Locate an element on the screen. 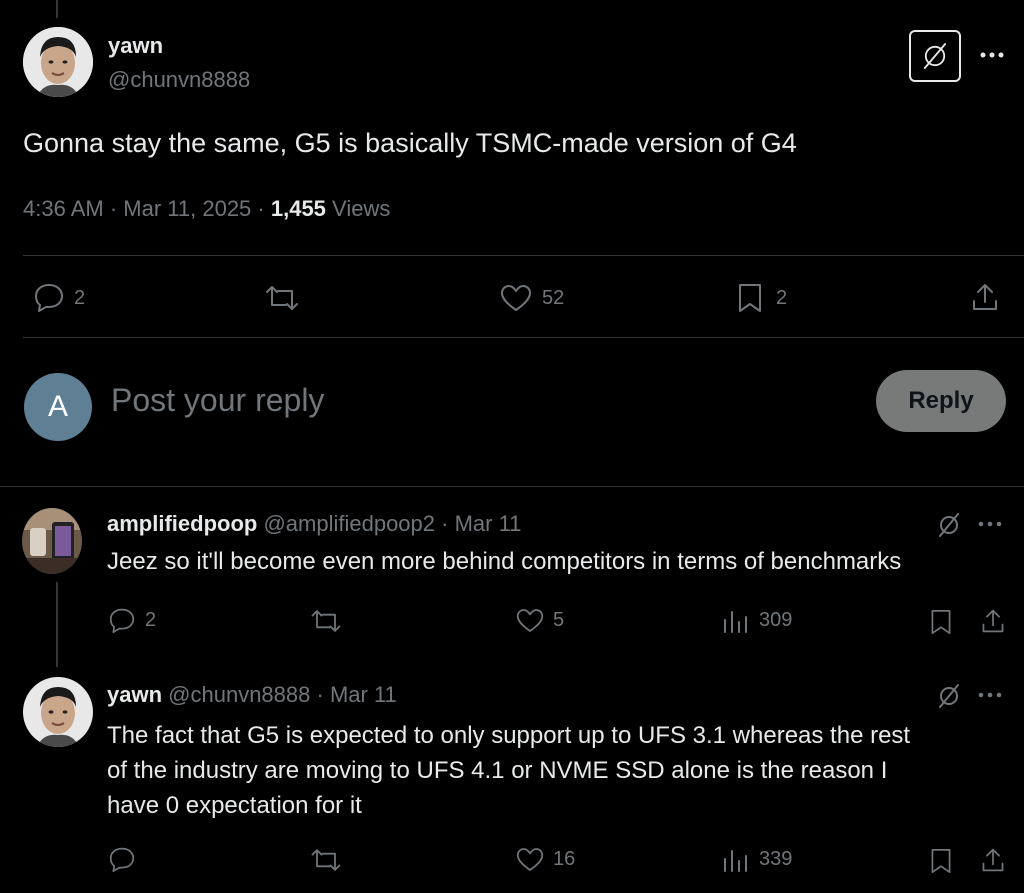  reply-header: yawn @chunvn8888 · Mar 11 is located at coordinates (252, 695).